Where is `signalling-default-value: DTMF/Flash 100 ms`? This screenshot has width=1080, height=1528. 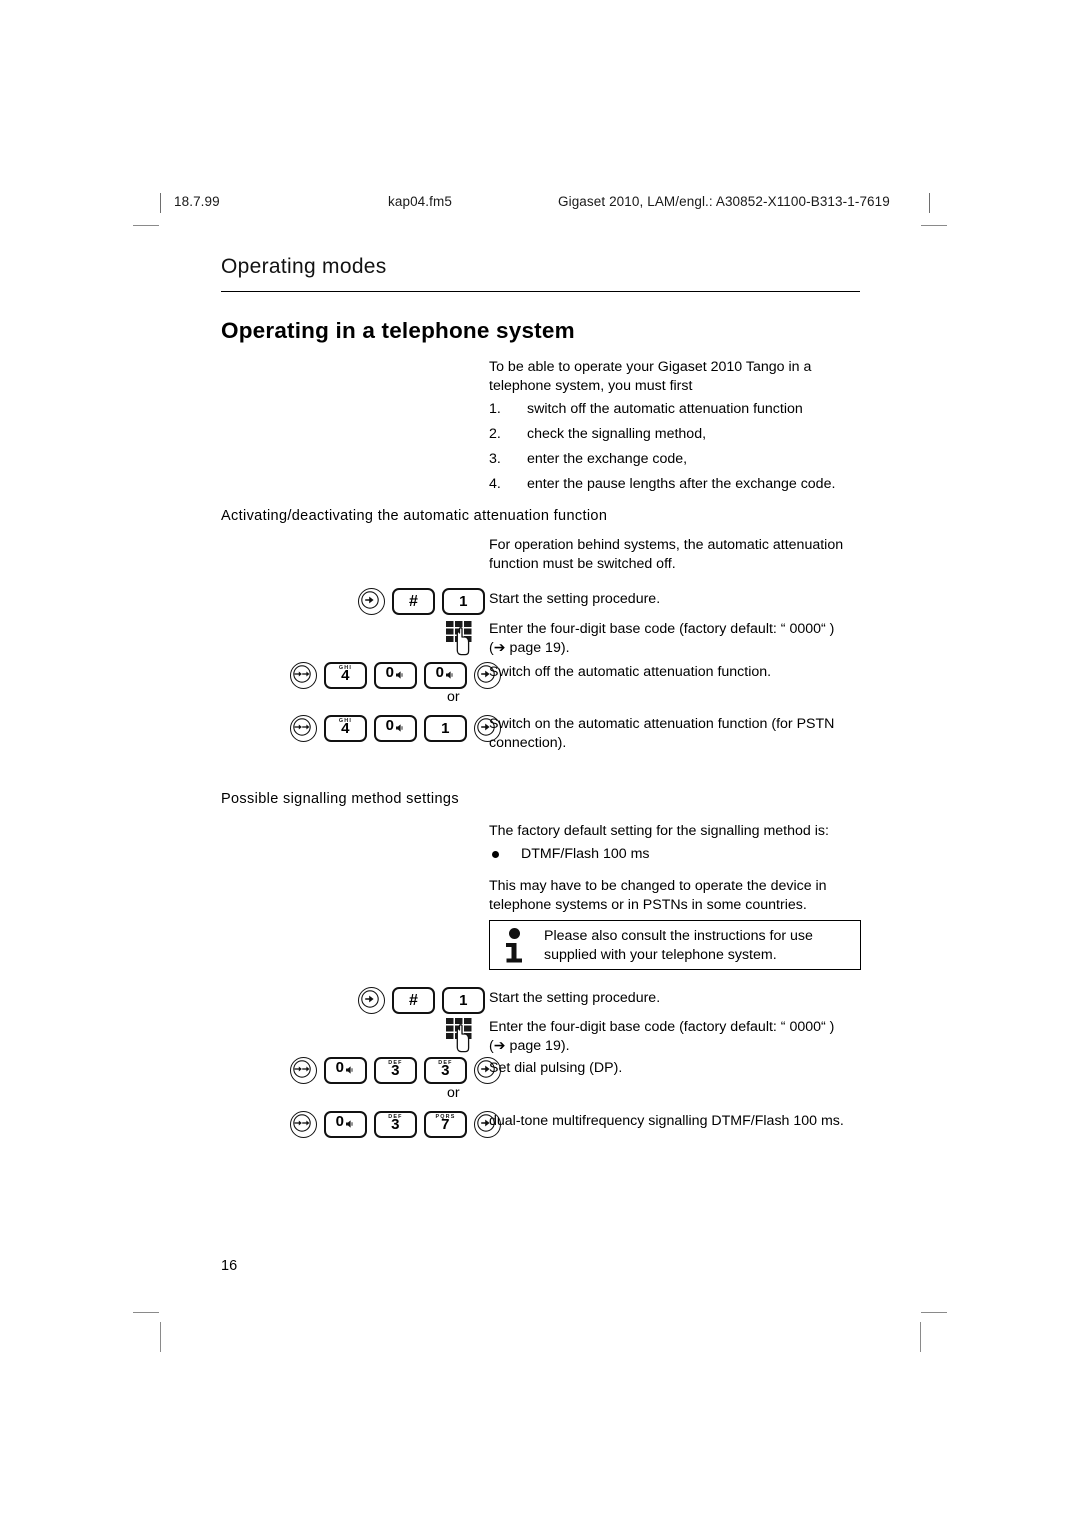 signalling-default-value: DTMF/Flash 100 ms is located at coordinates (585, 854).